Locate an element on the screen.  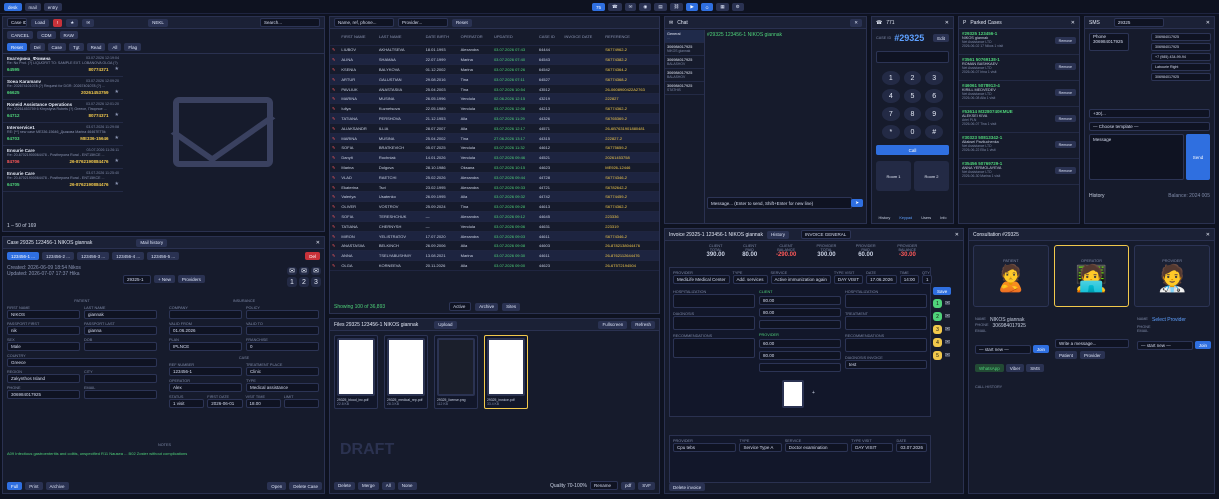
ref-number-field: 123456-1 is located at coordinates (205, 371).